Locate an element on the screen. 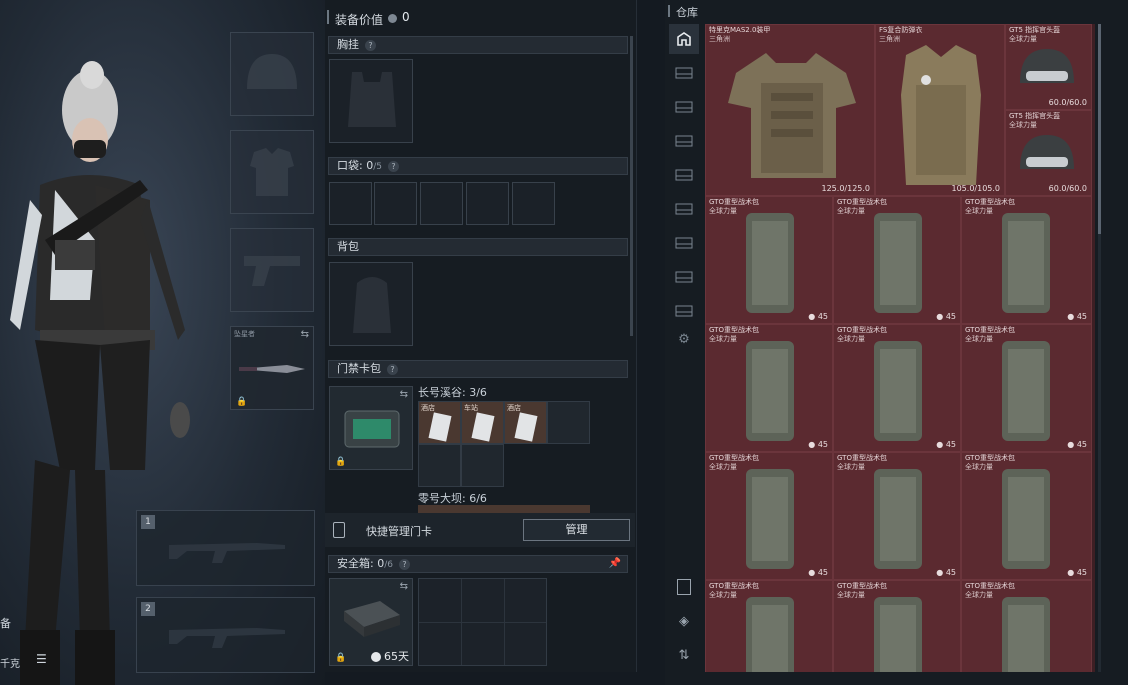 This screenshot has width=1128, height=685. keycard-case-slot: ⇆ 🔒 is located at coordinates (371, 428).